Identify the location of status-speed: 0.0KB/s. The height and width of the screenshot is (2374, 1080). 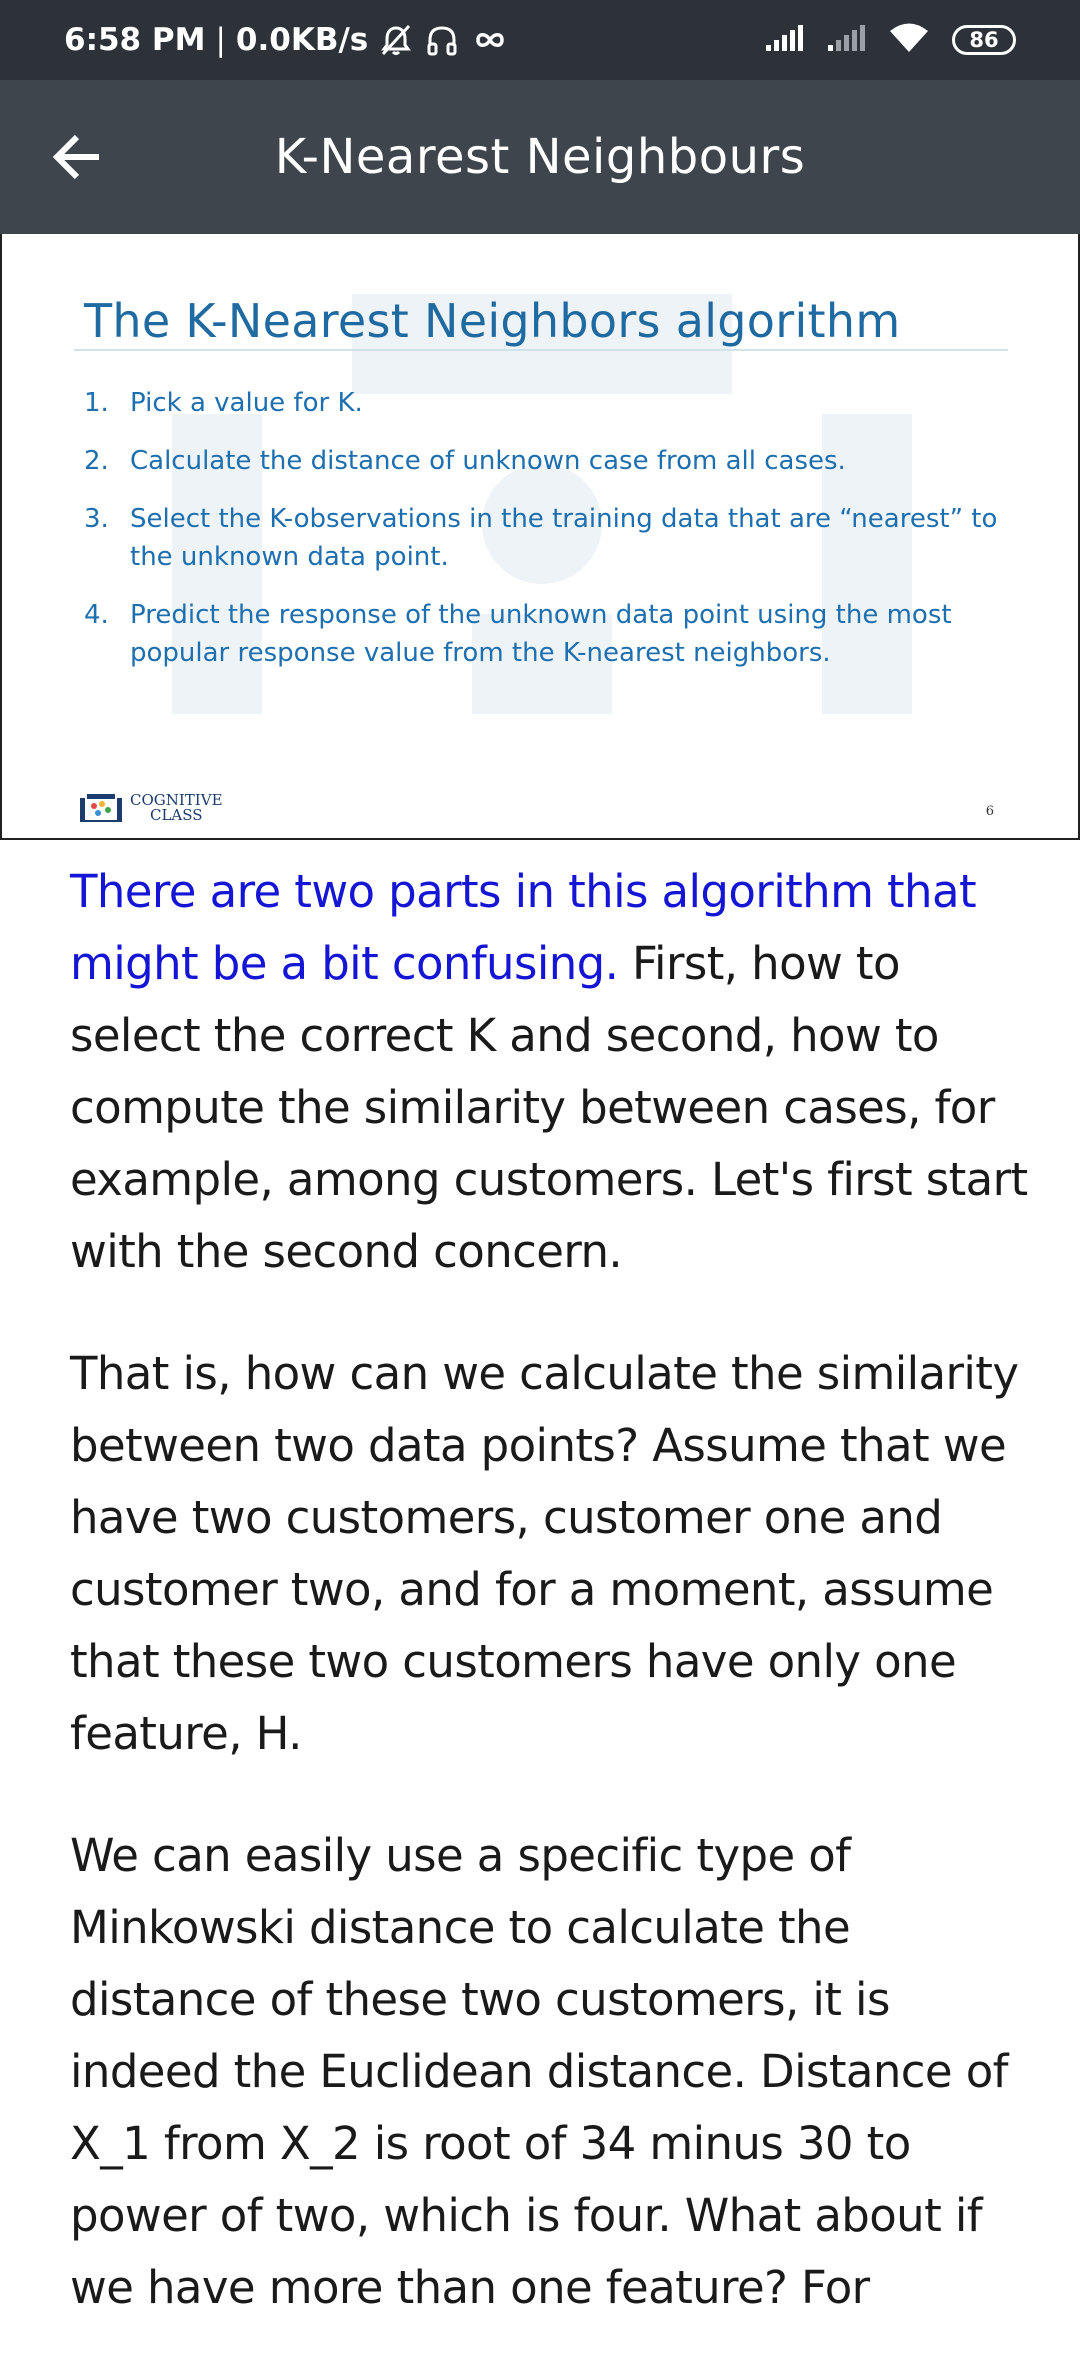
(302, 40).